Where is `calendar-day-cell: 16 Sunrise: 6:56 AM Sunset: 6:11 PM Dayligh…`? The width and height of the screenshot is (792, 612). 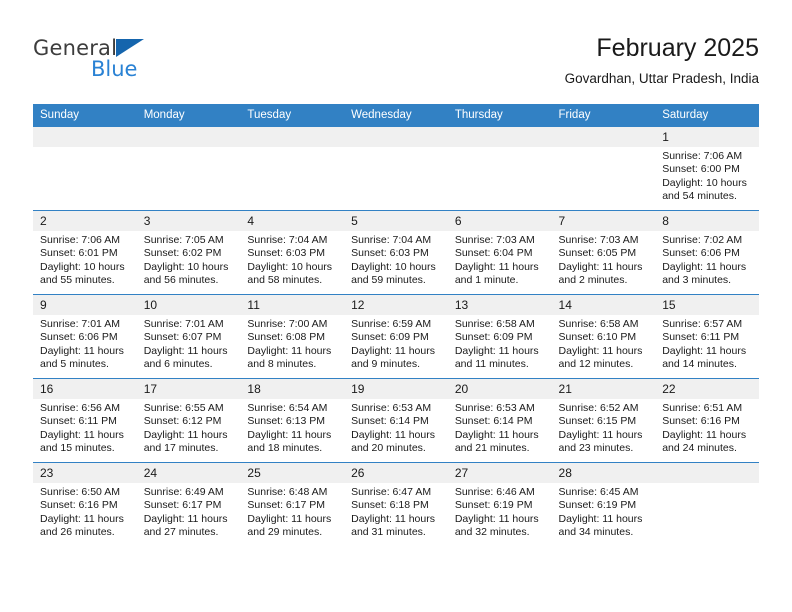 calendar-day-cell: 16 Sunrise: 6:56 AM Sunset: 6:11 PM Dayligh… is located at coordinates (85, 420).